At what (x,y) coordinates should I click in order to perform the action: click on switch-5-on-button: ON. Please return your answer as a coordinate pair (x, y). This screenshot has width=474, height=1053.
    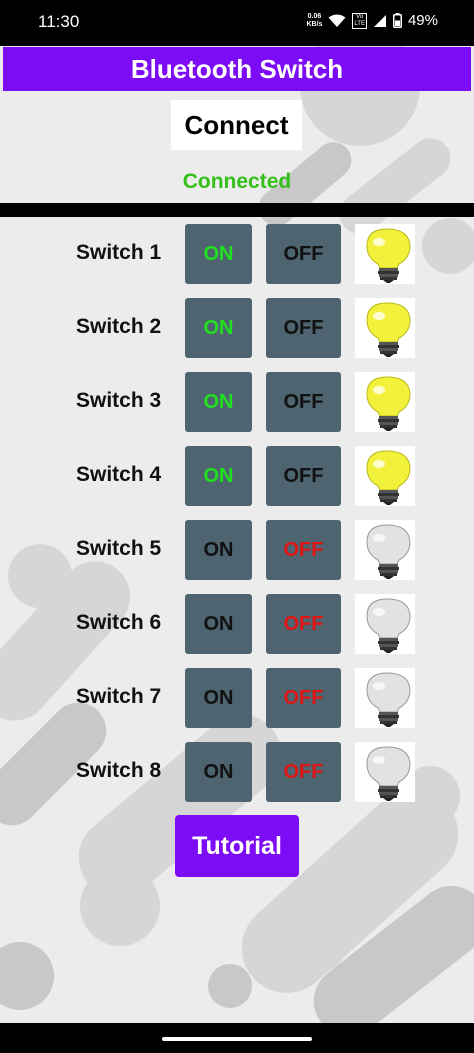
    Looking at the image, I should click on (218, 550).